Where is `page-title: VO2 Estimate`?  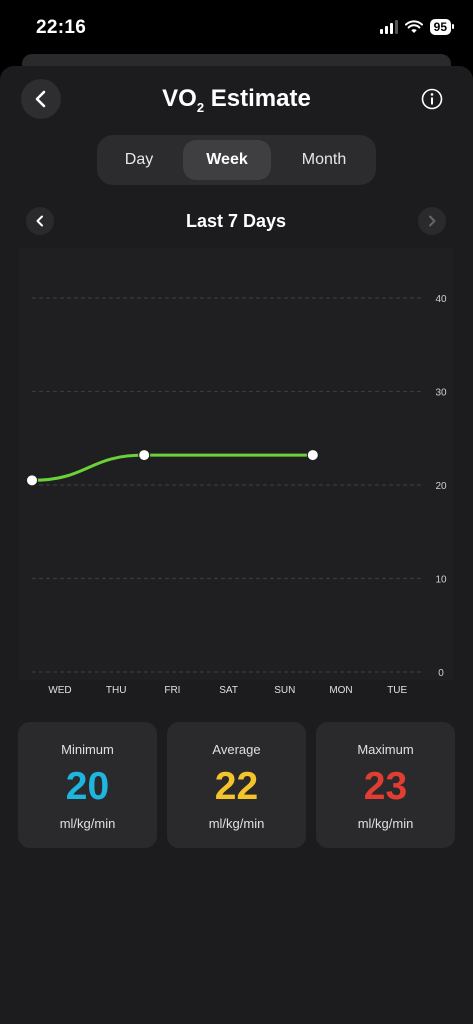 page-title: VO2 Estimate is located at coordinates (236, 100).